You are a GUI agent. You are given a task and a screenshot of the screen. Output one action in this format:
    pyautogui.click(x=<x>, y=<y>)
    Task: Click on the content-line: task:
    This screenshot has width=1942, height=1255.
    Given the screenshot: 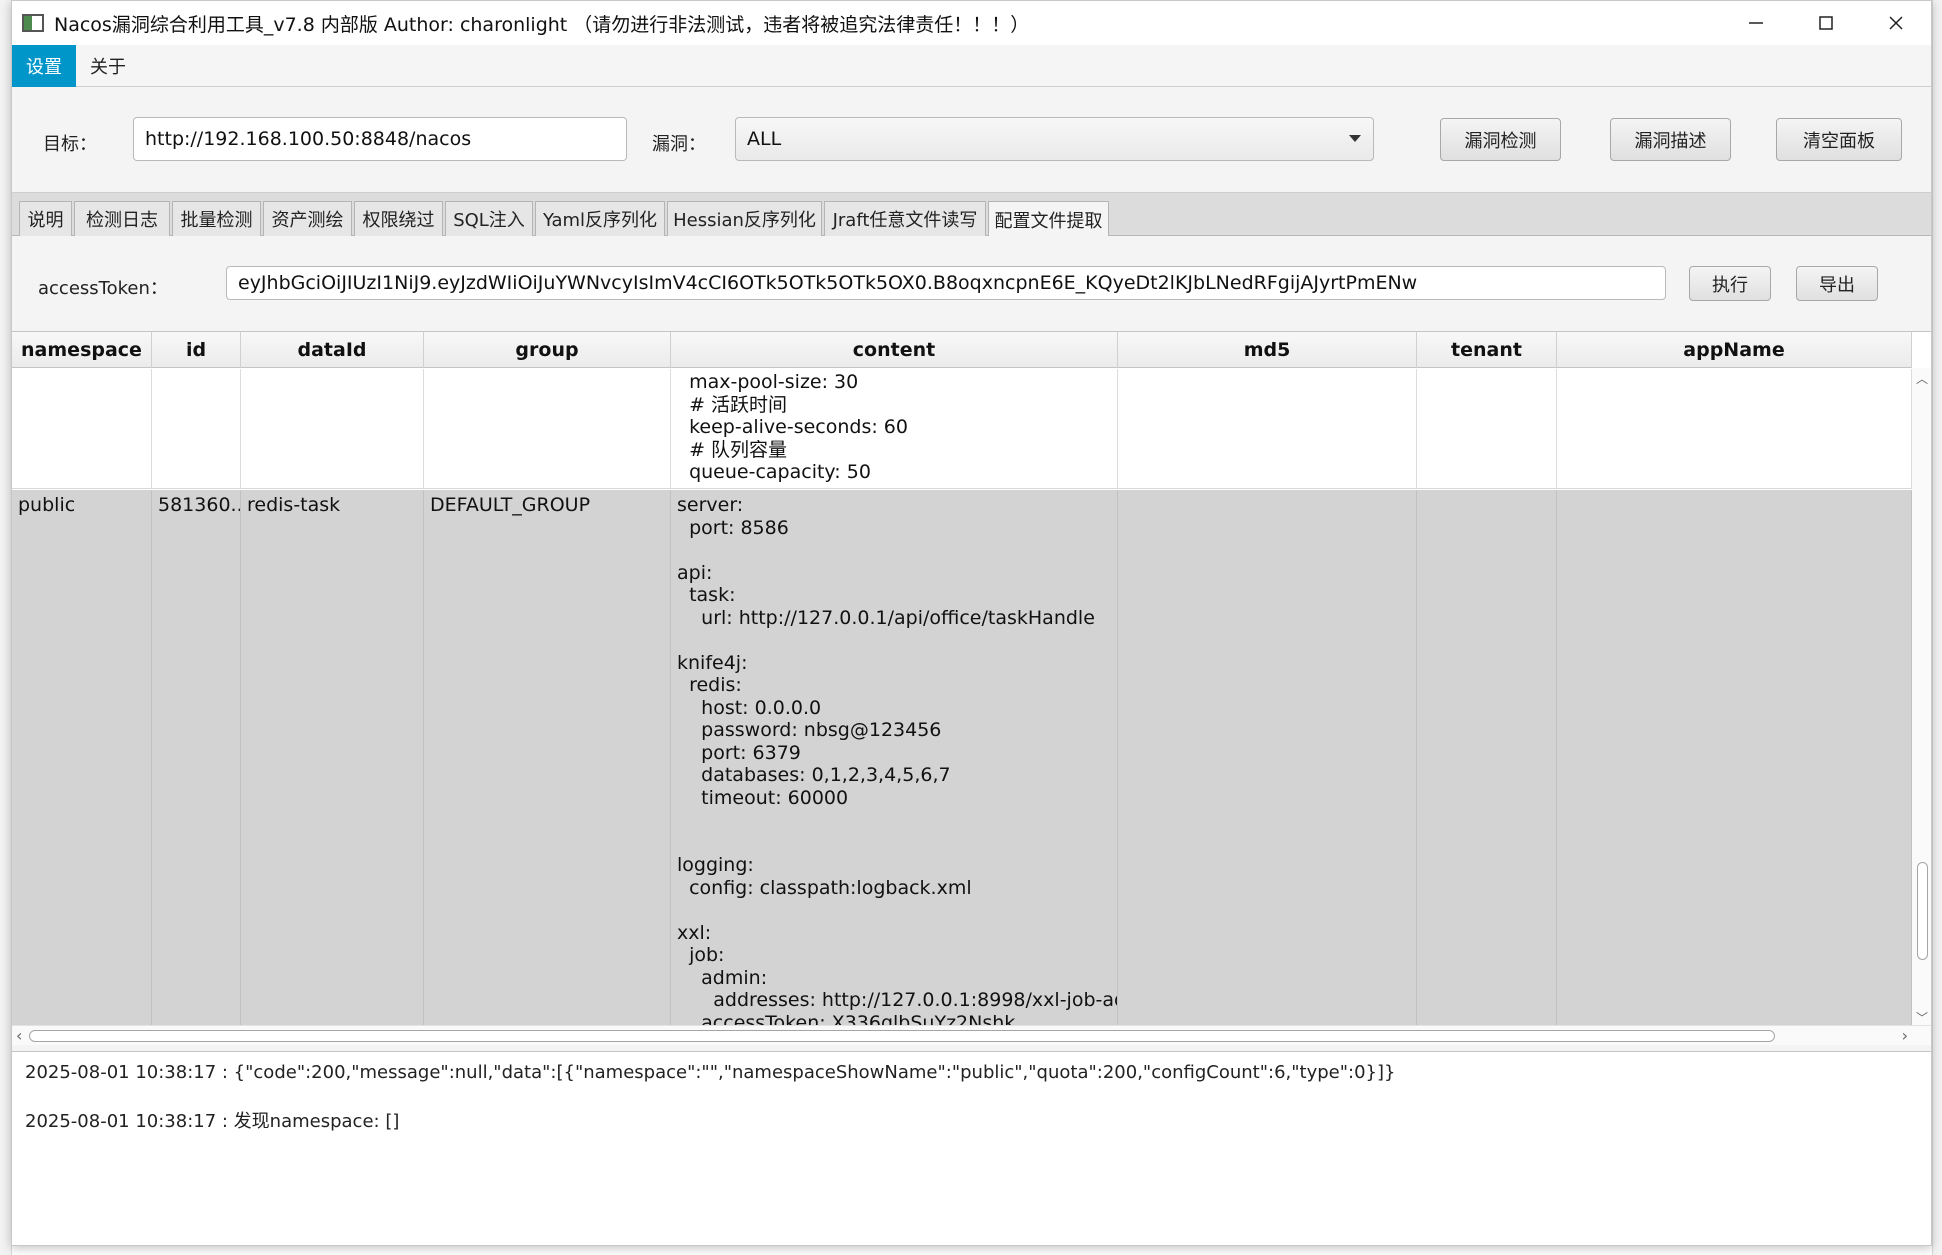 What is the action you would take?
    pyautogui.click(x=706, y=595)
    